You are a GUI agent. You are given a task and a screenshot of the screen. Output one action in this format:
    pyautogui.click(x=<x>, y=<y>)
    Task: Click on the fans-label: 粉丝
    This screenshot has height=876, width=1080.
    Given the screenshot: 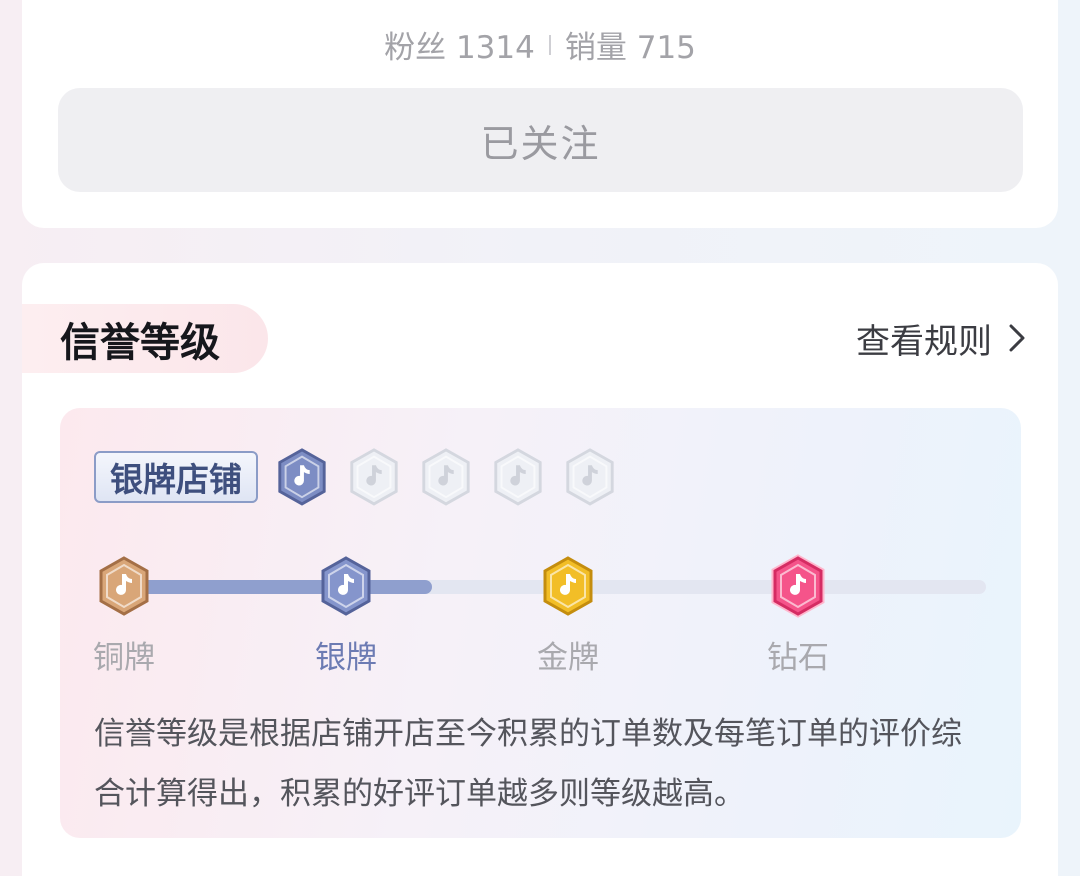 What is the action you would take?
    pyautogui.click(x=415, y=48)
    